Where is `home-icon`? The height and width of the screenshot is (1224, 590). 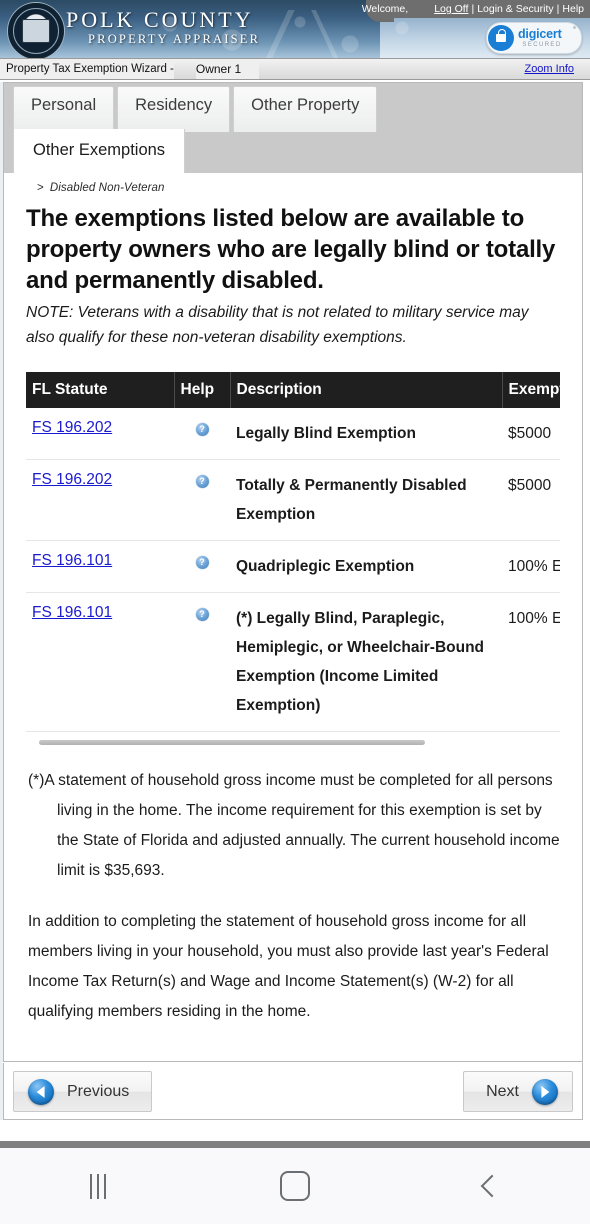 home-icon is located at coordinates (295, 1186).